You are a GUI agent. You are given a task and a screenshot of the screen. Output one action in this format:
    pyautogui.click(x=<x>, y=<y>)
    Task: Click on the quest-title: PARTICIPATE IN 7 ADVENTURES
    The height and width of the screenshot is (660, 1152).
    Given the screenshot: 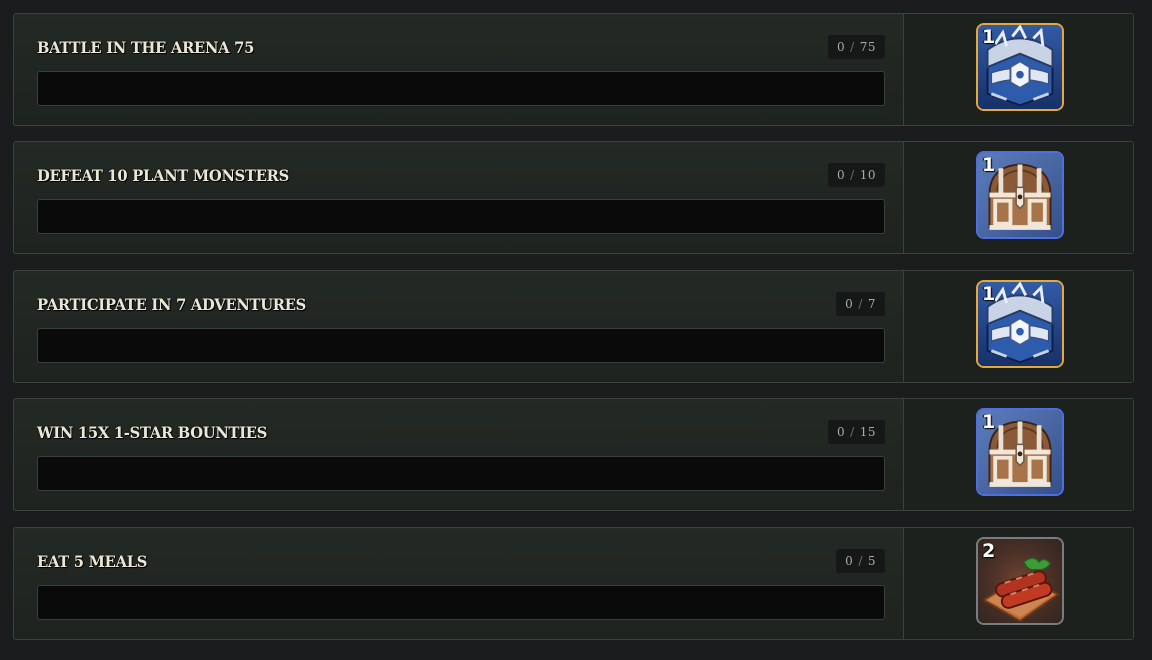 What is the action you would take?
    pyautogui.click(x=172, y=304)
    